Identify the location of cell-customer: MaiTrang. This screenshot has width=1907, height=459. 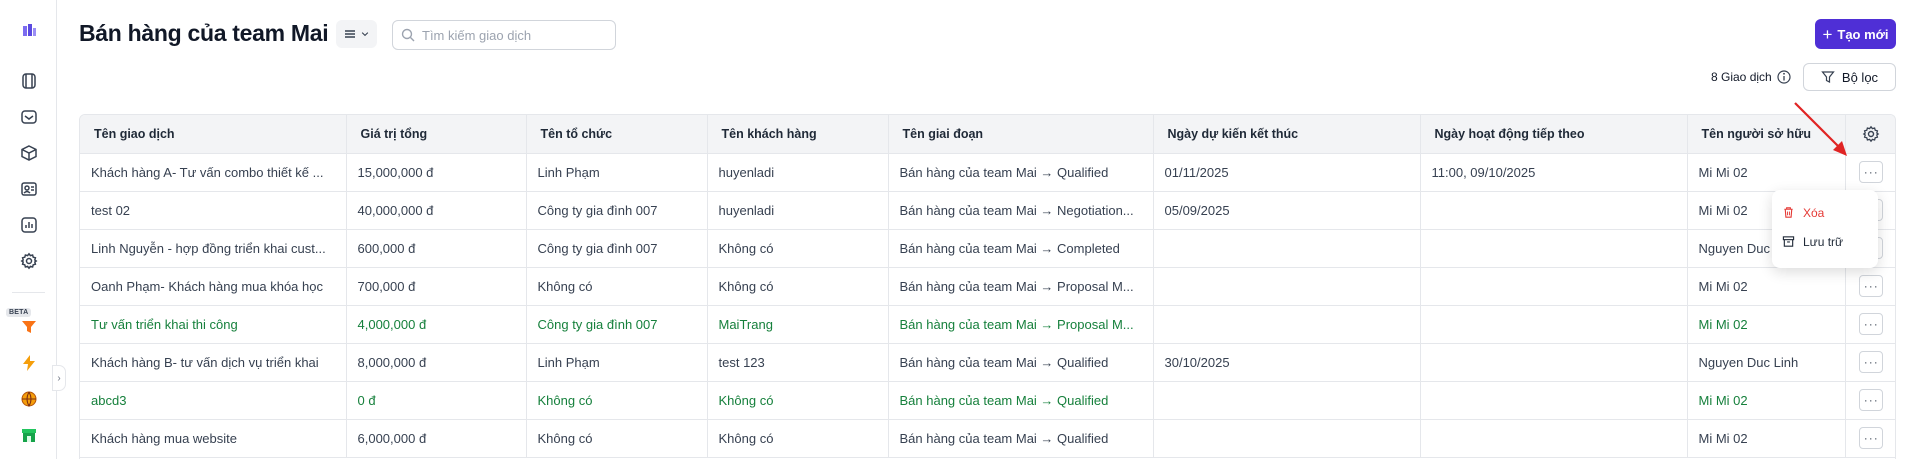
(798, 324).